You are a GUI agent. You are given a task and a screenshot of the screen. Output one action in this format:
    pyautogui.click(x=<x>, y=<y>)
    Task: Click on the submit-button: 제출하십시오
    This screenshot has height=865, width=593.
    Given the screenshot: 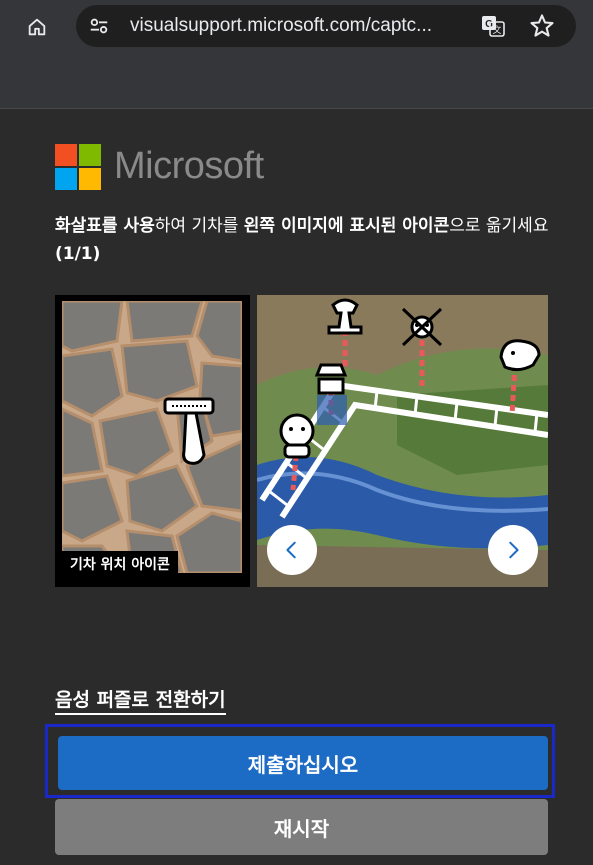 What is the action you would take?
    pyautogui.click(x=303, y=763)
    